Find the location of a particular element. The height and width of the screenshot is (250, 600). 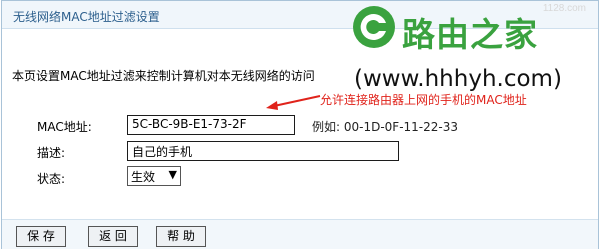

status-select-value: 生效 is located at coordinates (143, 177).